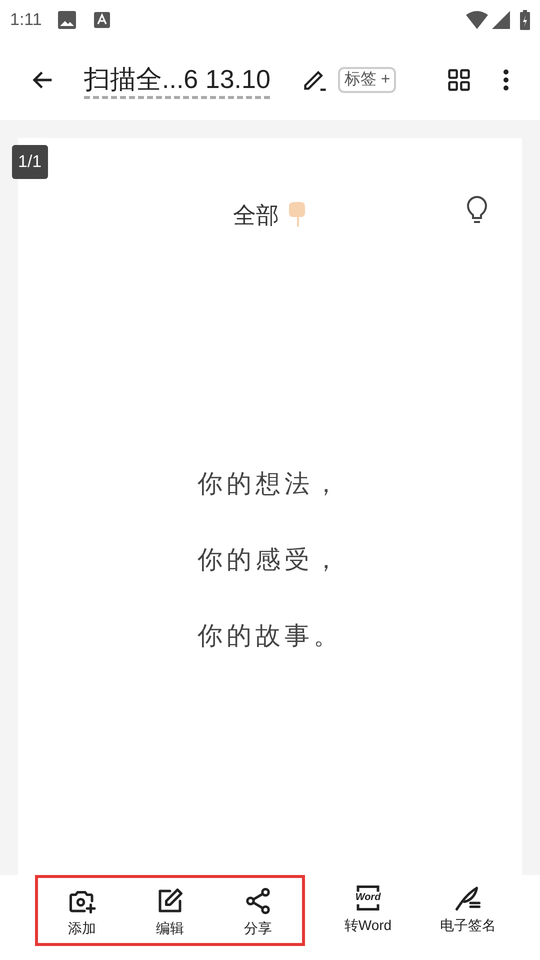 The height and width of the screenshot is (960, 540). What do you see at coordinates (30, 162) in the screenshot?
I see `page-counter: 1/1` at bounding box center [30, 162].